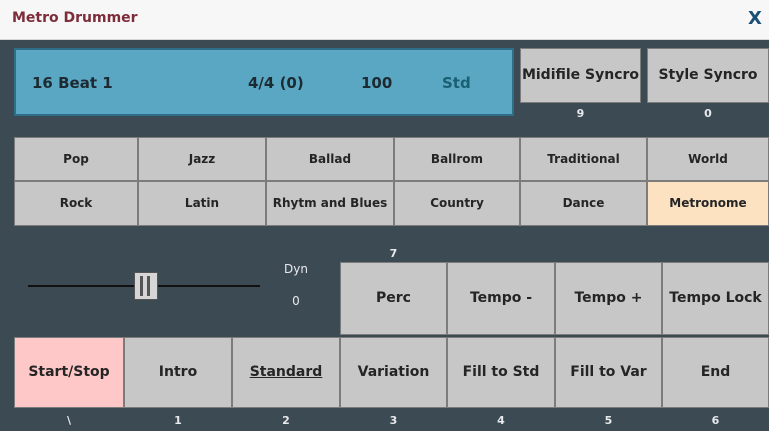 This screenshot has width=769, height=431. Describe the element at coordinates (393, 372) in the screenshot. I see `variation-button: Variation` at that location.